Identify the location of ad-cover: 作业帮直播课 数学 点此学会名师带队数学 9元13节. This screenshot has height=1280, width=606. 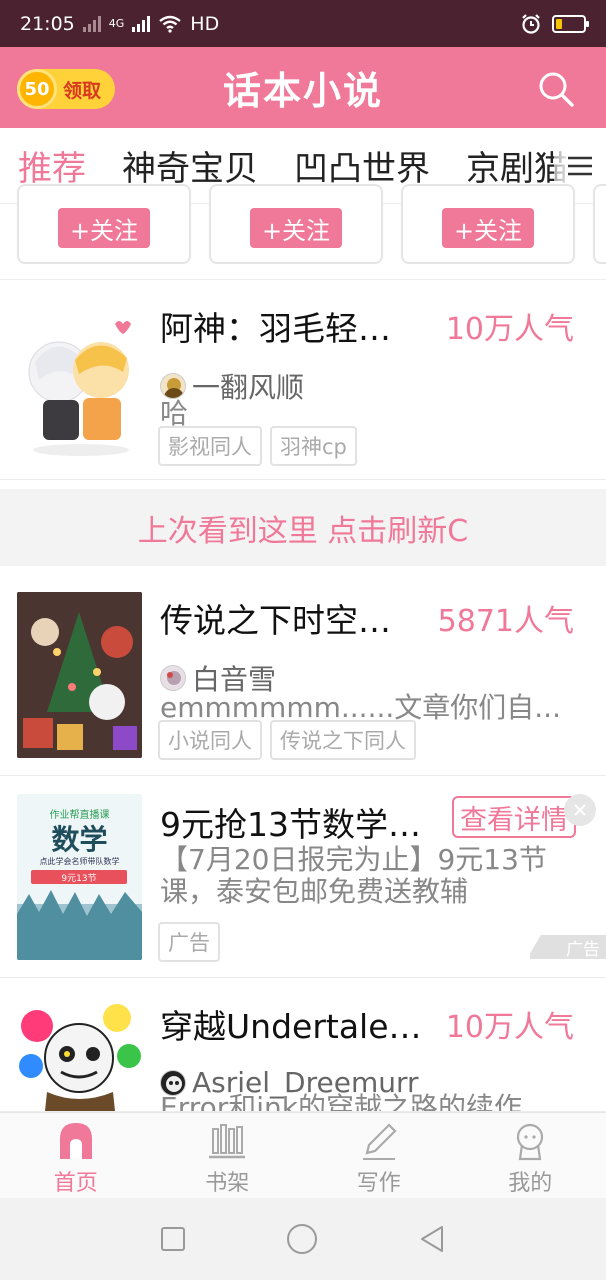
(79, 877).